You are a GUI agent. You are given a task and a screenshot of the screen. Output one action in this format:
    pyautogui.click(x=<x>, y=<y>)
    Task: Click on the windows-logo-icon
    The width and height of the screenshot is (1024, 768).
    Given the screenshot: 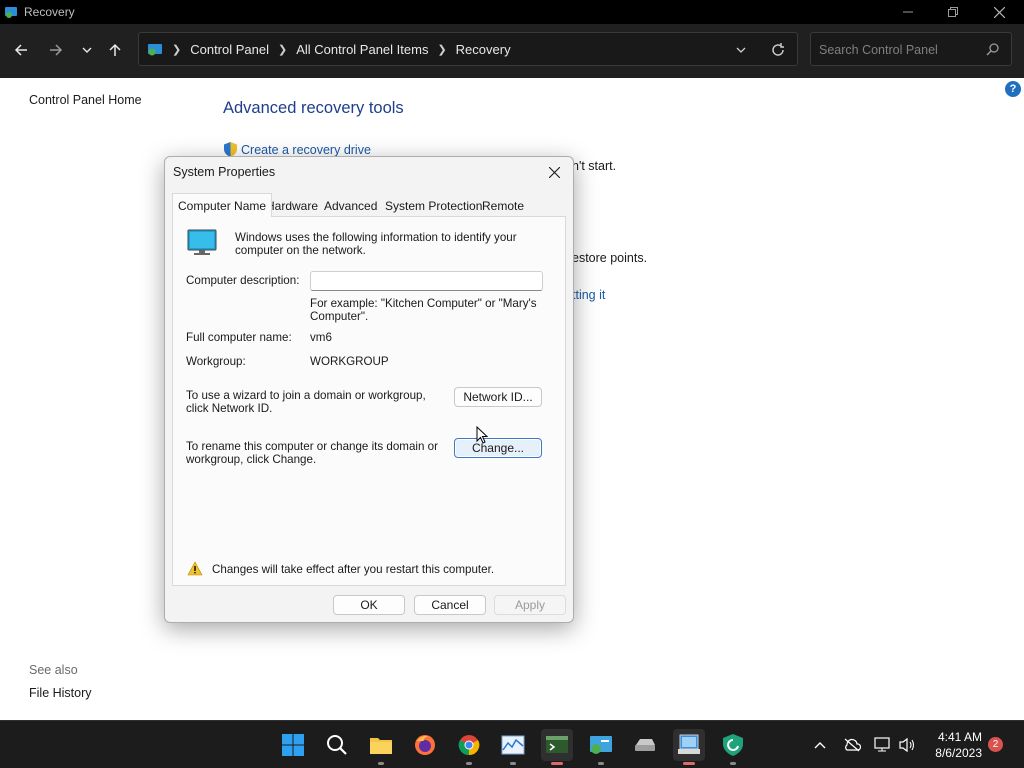 What is the action you would take?
    pyautogui.click(x=293, y=745)
    